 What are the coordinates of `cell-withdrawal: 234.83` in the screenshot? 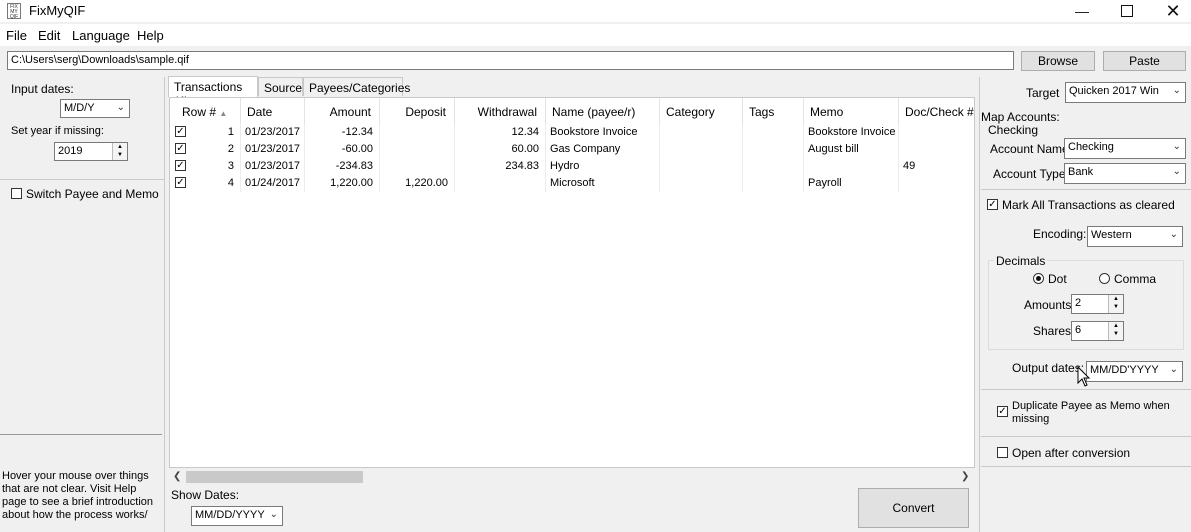 It's located at (500, 166).